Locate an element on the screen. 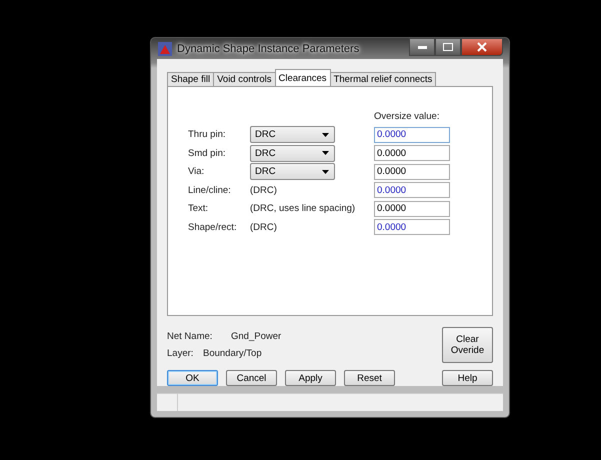 The image size is (601, 460). window-title: Dynamic Shape Instance Parameters is located at coordinates (268, 48).